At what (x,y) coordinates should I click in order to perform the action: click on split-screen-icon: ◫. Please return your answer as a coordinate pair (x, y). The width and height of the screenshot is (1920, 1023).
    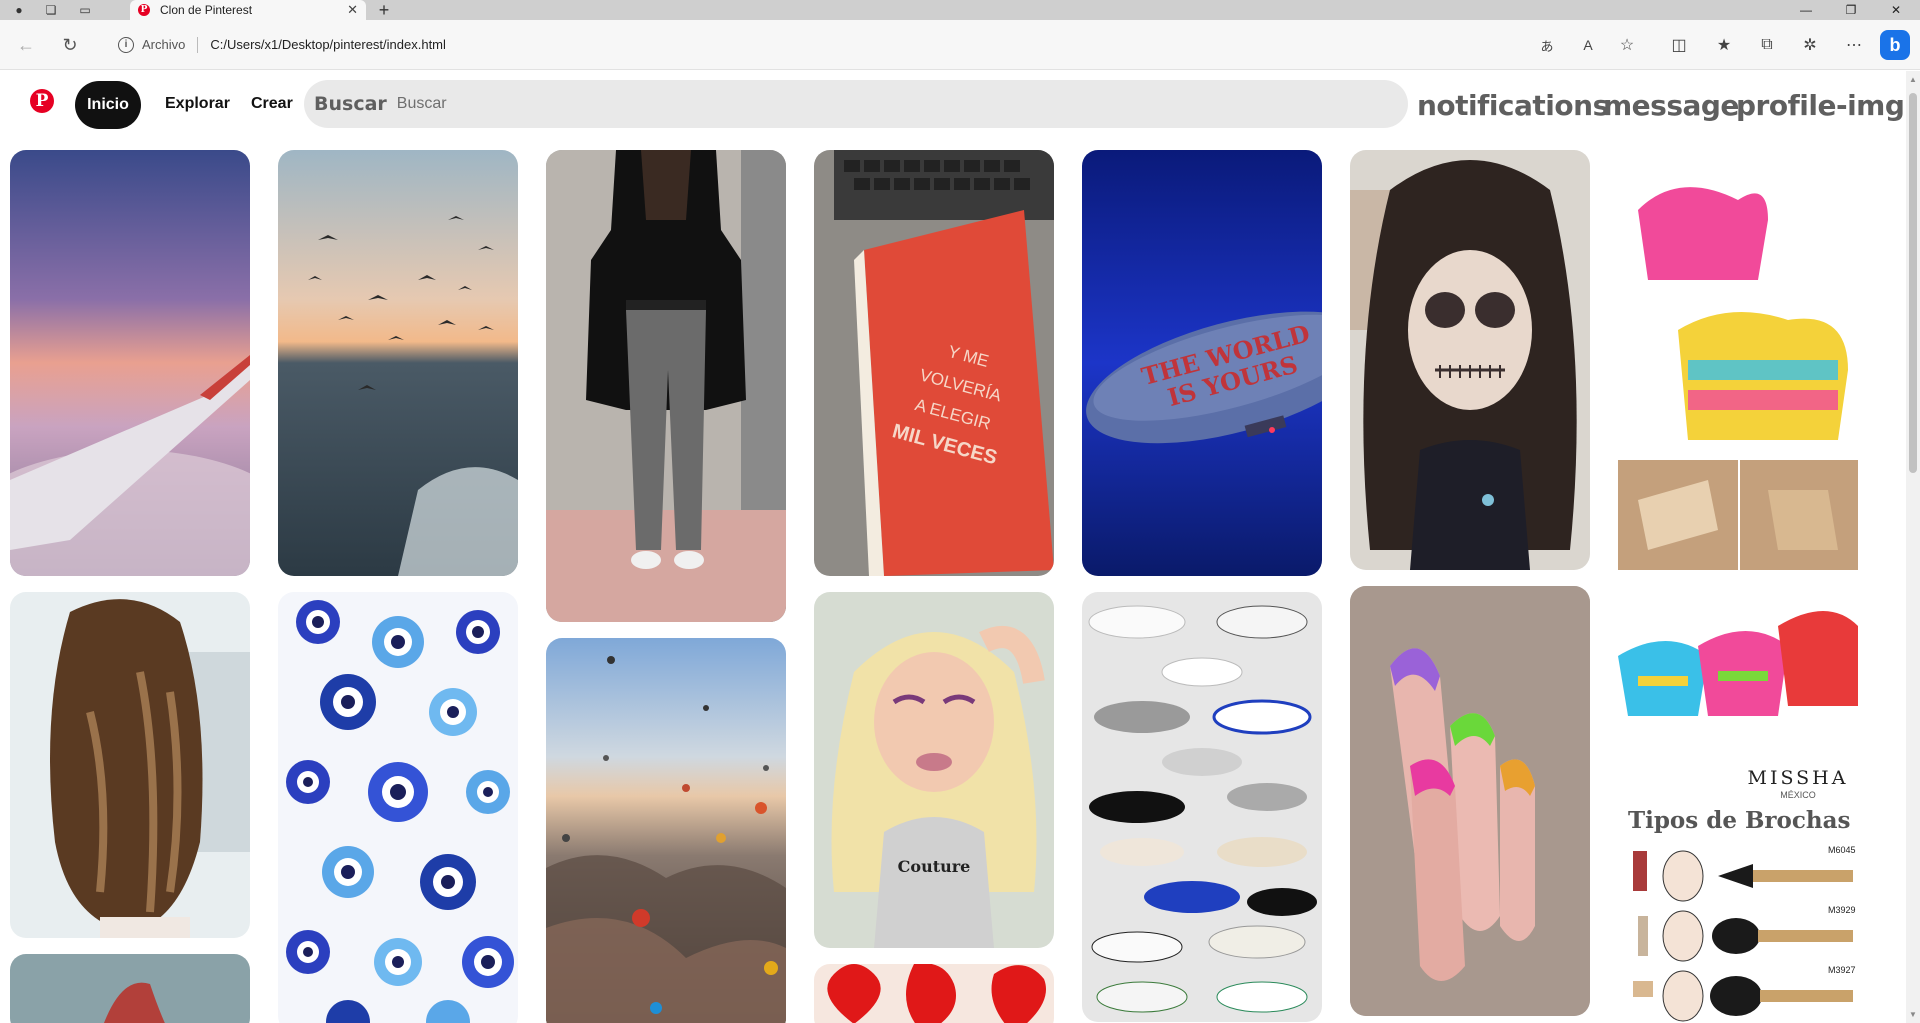
    Looking at the image, I should click on (1679, 45).